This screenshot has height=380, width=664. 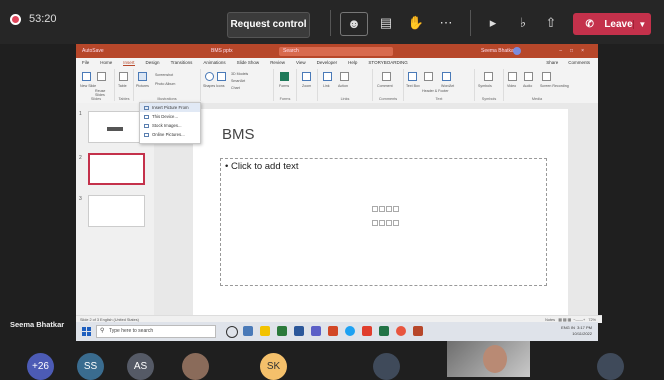 I want to click on stock-image-icon, so click(x=382, y=223).